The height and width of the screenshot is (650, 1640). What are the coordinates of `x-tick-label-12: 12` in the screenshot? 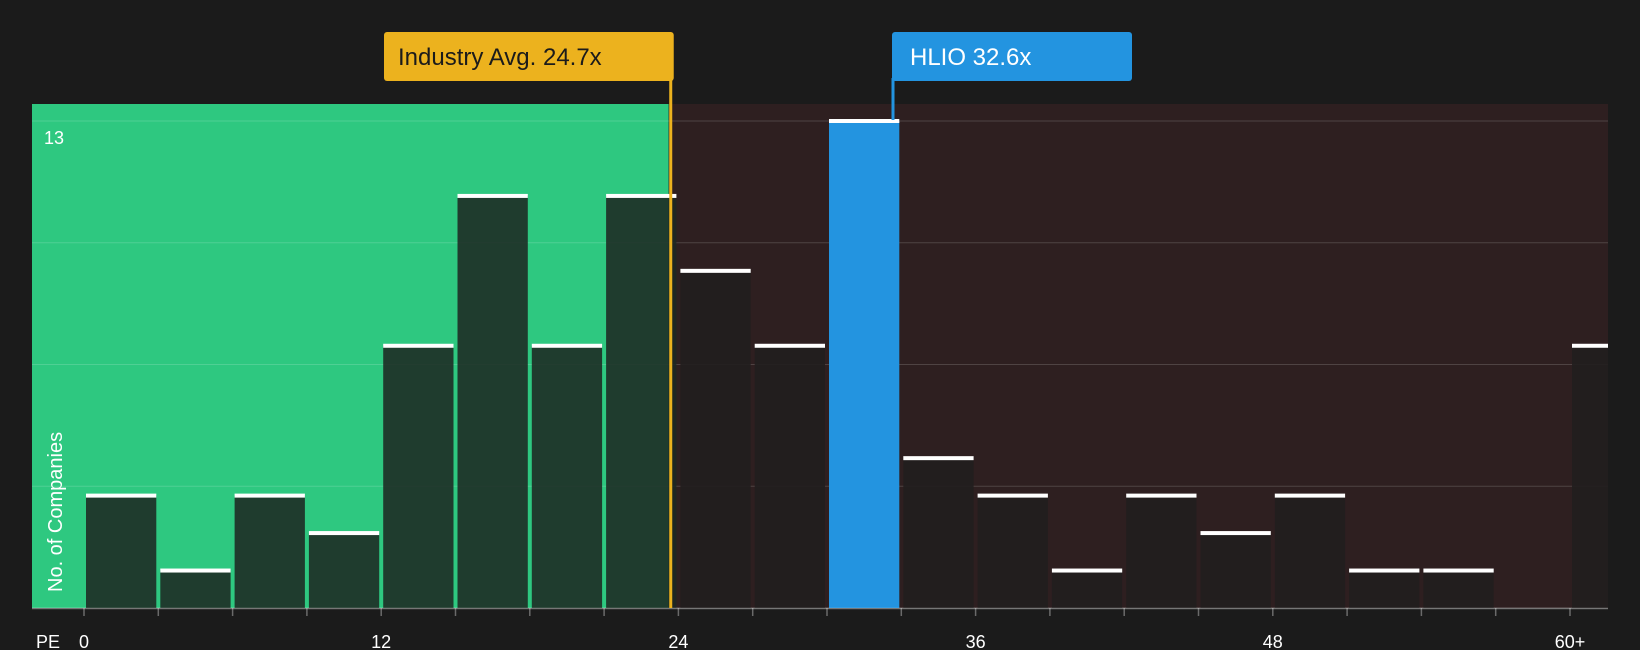 It's located at (381, 641).